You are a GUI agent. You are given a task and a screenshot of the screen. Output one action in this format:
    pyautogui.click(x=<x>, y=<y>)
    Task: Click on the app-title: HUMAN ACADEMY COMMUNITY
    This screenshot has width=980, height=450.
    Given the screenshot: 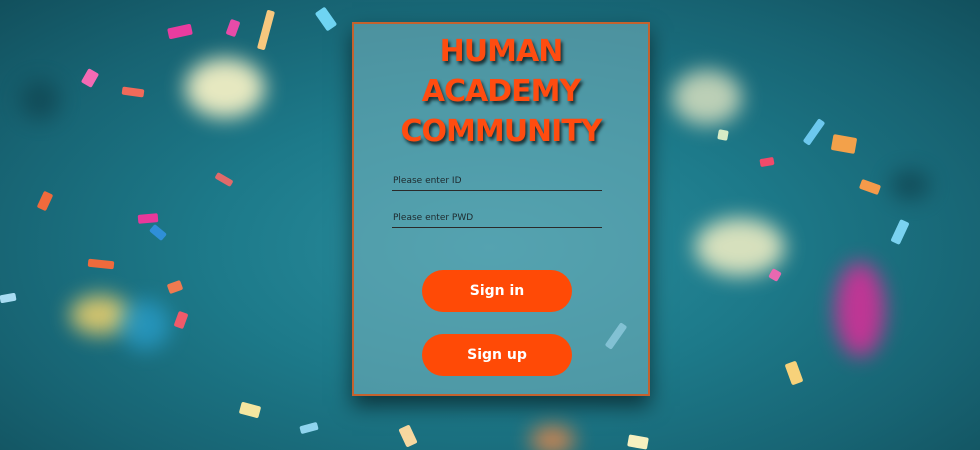 What is the action you would take?
    pyautogui.click(x=501, y=92)
    